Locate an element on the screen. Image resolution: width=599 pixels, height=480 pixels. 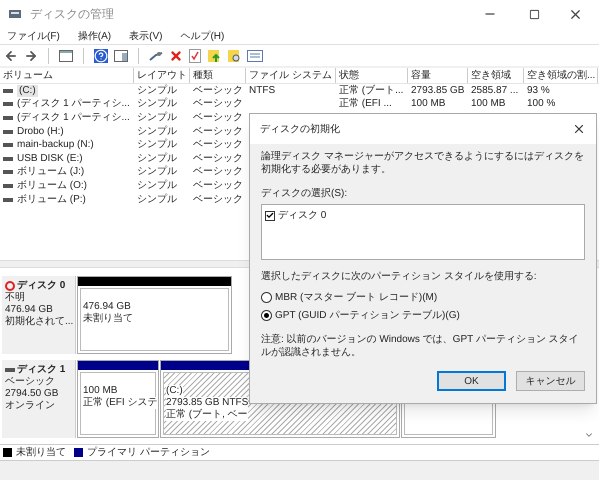
table-cell: (C:) is located at coordinates (27, 90).